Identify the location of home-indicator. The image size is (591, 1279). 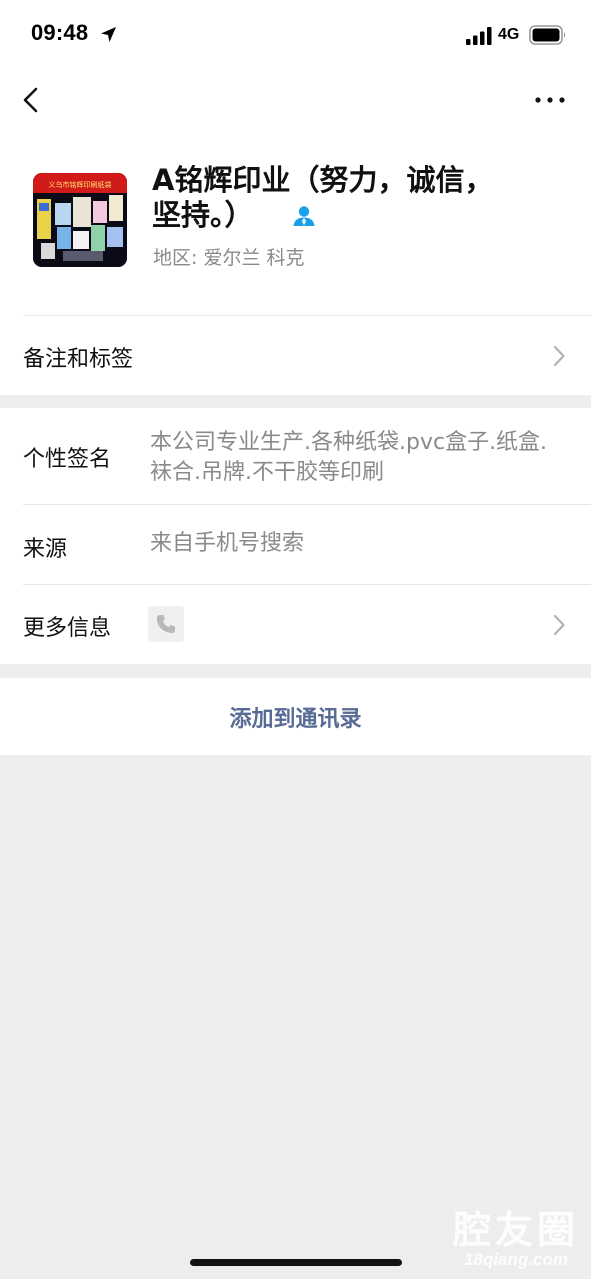
(296, 1262).